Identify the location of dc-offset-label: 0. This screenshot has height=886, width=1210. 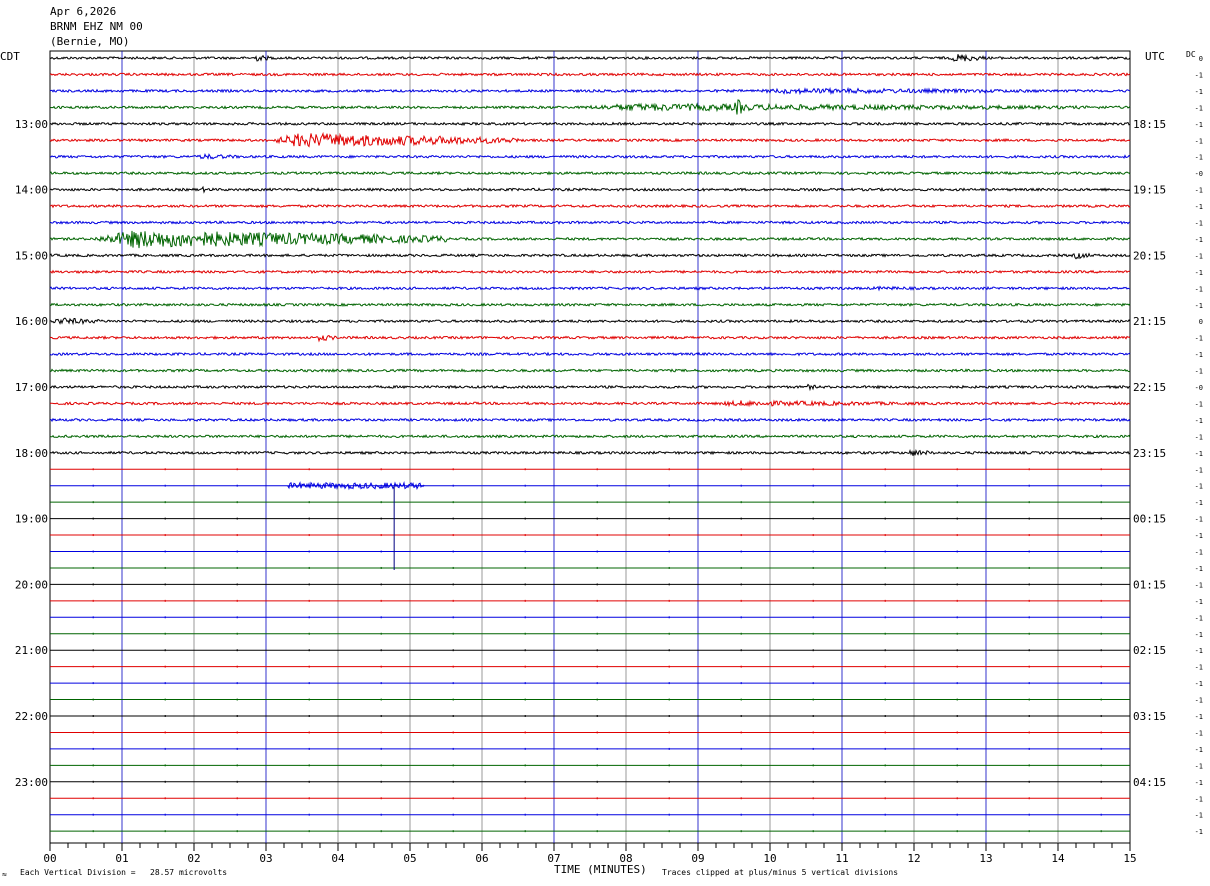
(1201, 322).